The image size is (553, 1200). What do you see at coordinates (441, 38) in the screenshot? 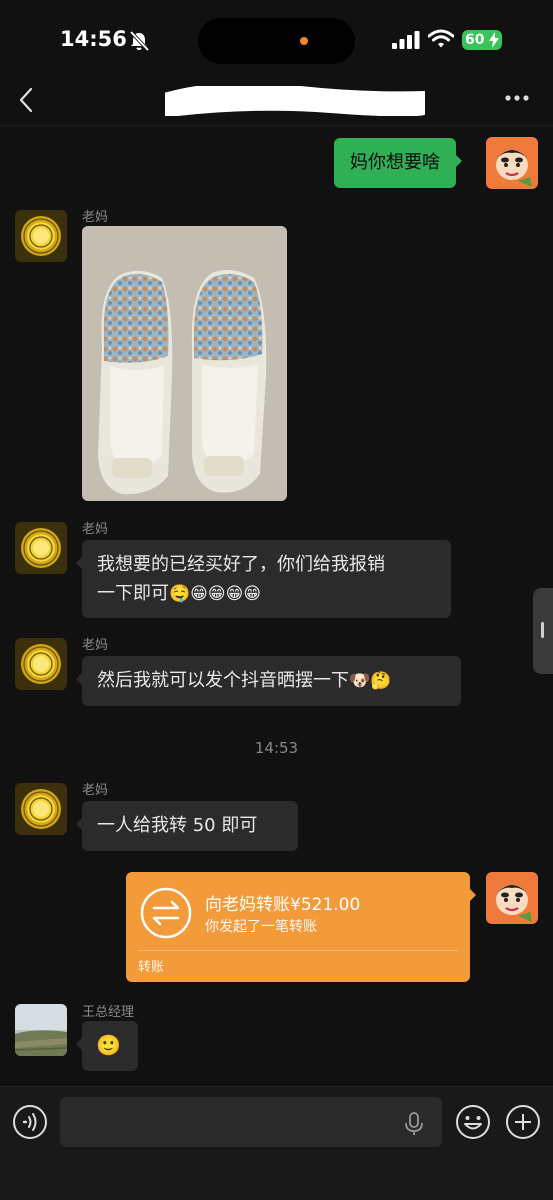
I see `wifi-icon` at bounding box center [441, 38].